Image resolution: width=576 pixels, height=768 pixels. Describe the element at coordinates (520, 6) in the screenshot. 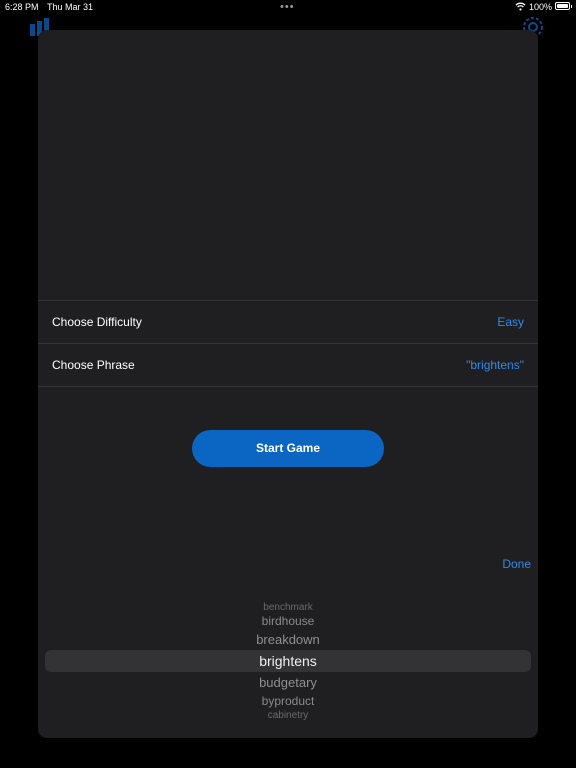

I see `wifi-icon` at that location.